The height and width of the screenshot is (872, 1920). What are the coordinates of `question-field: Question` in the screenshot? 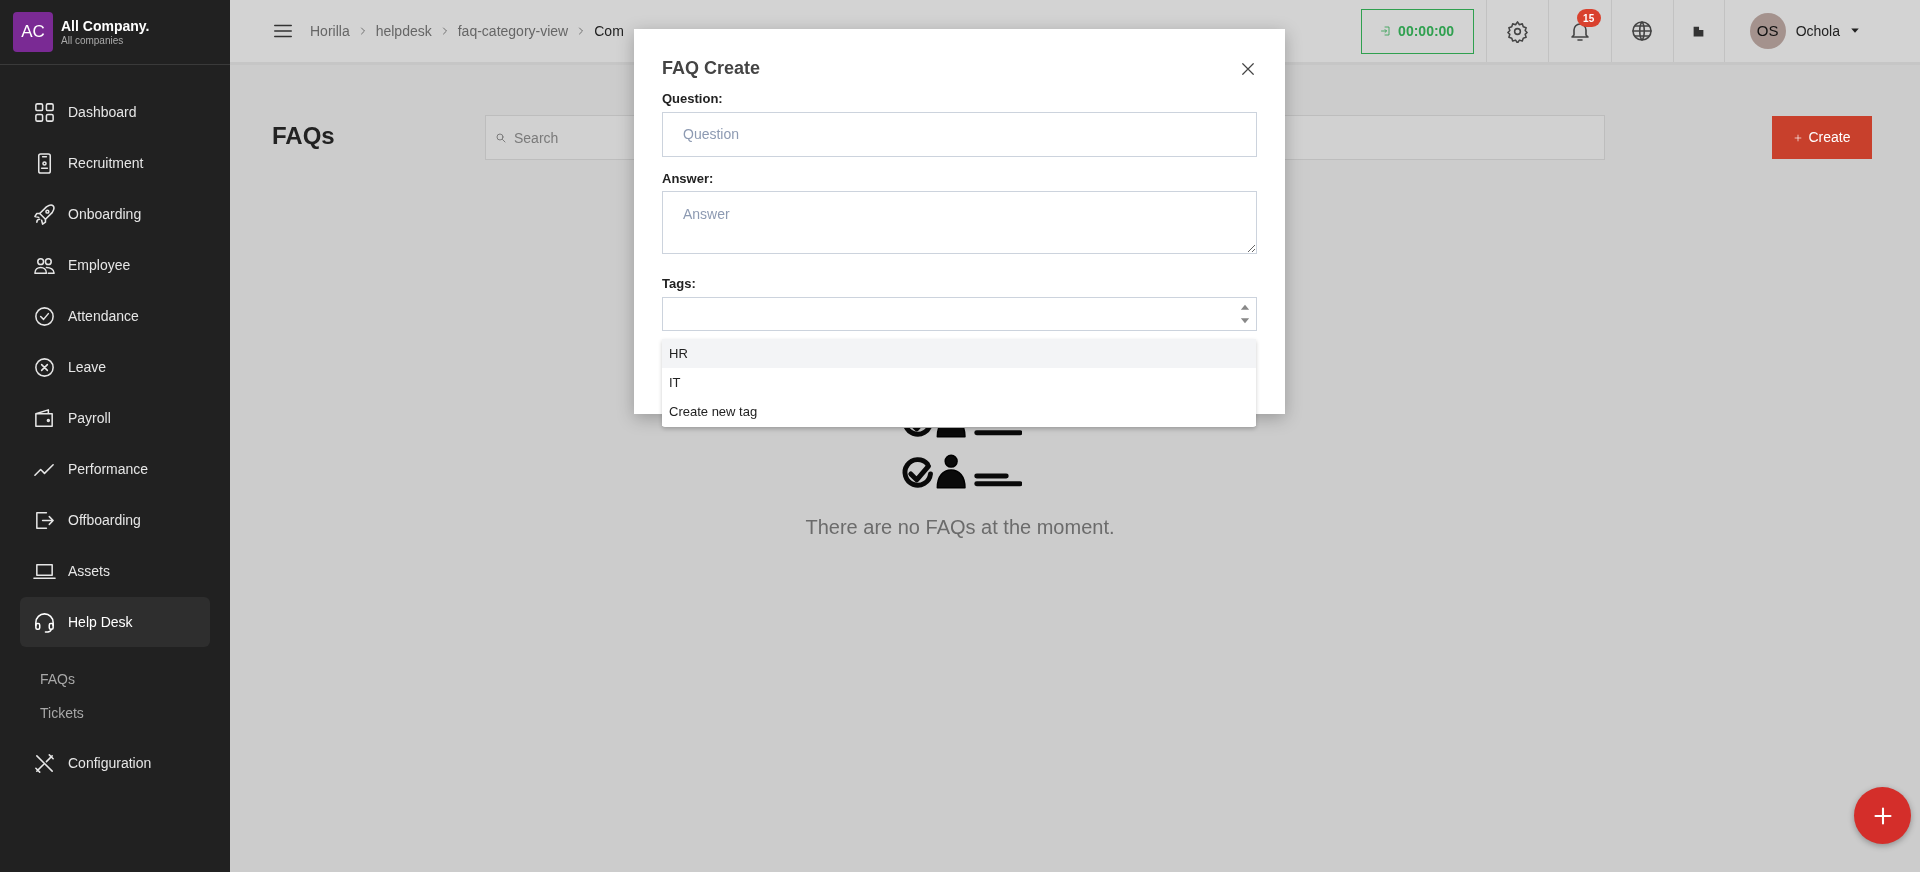 It's located at (959, 134).